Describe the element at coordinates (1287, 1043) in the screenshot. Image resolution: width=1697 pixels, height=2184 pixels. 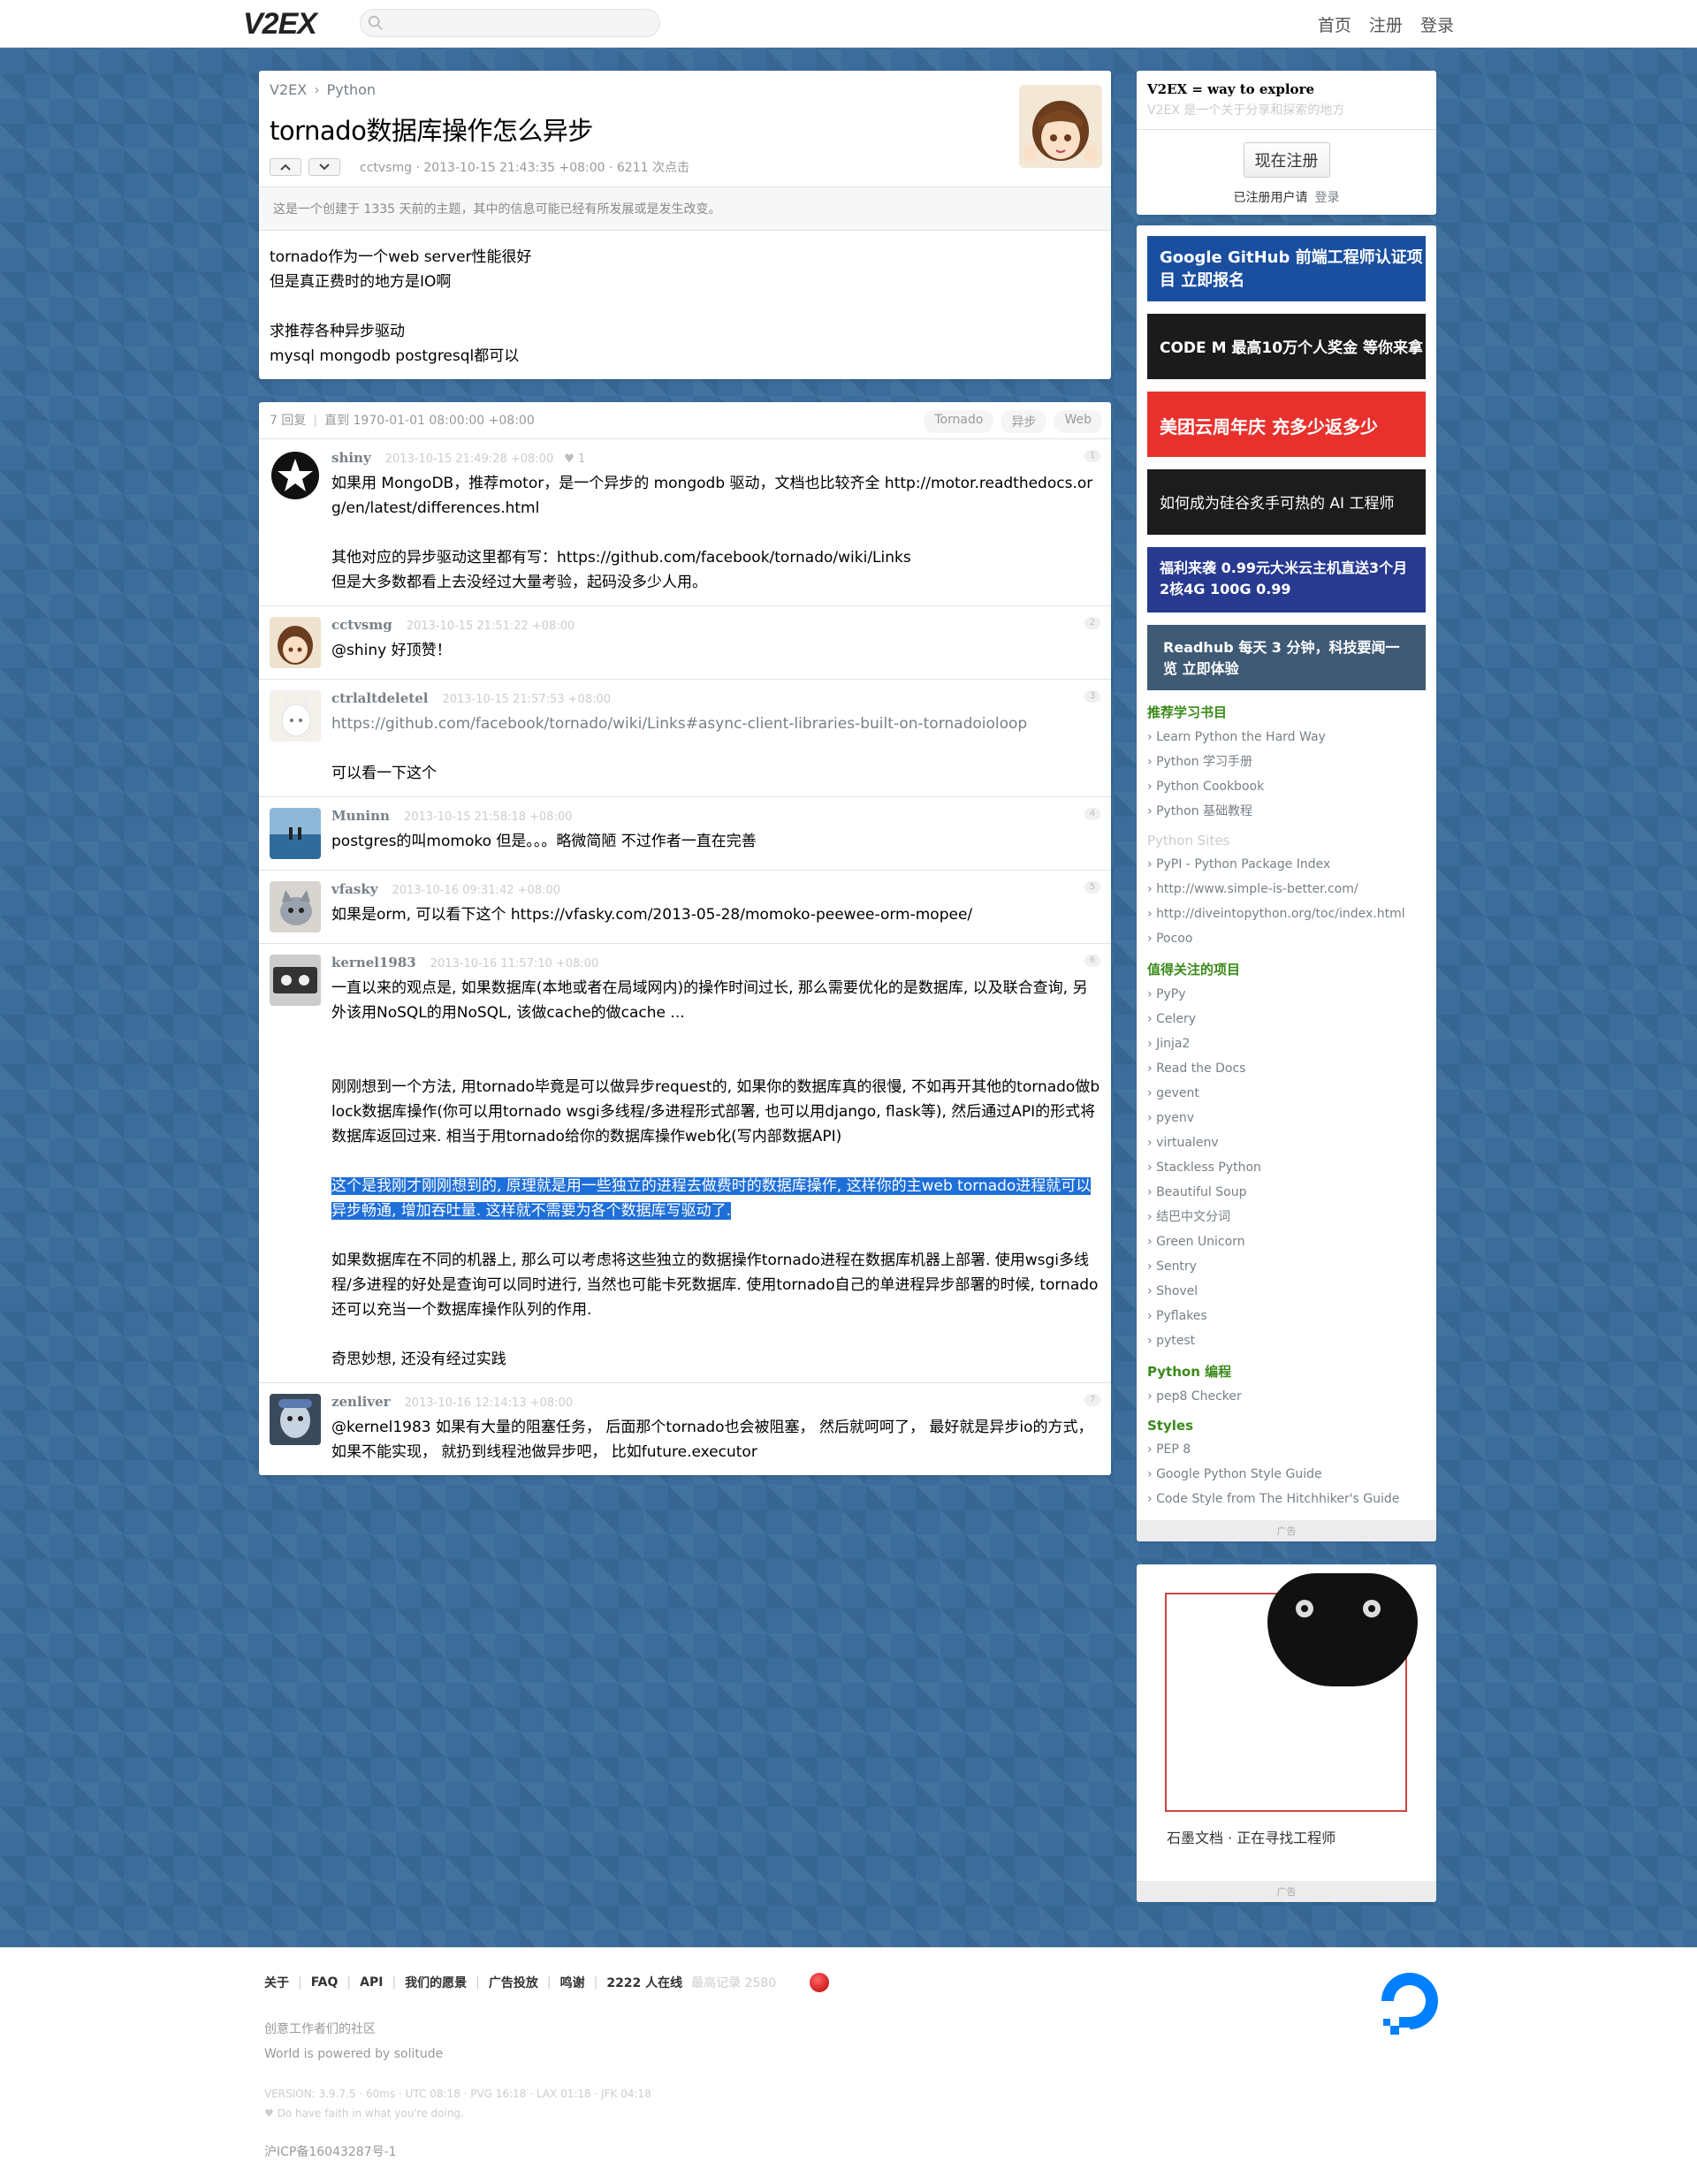
I see `sidebar-link: › Jinja2` at that location.